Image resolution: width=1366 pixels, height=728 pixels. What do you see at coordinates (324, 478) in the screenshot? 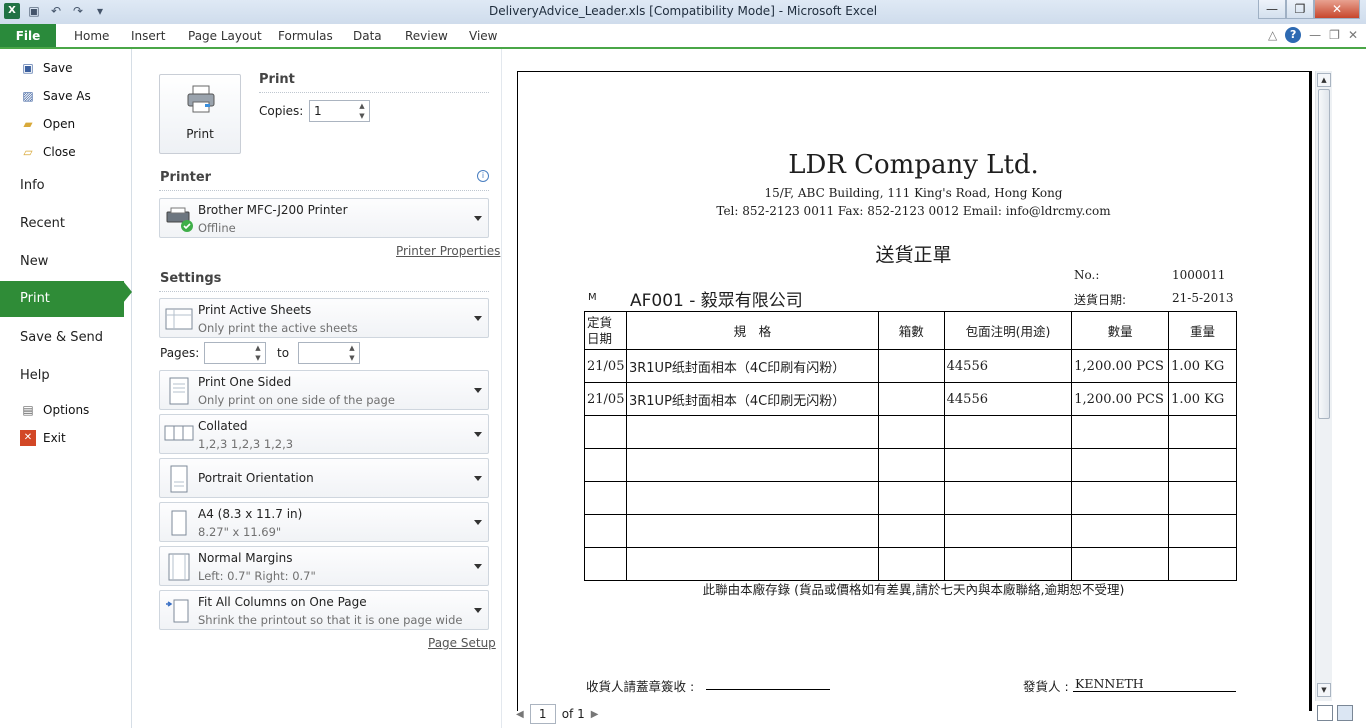
I see `orientation-select: Portrait Orientation` at bounding box center [324, 478].